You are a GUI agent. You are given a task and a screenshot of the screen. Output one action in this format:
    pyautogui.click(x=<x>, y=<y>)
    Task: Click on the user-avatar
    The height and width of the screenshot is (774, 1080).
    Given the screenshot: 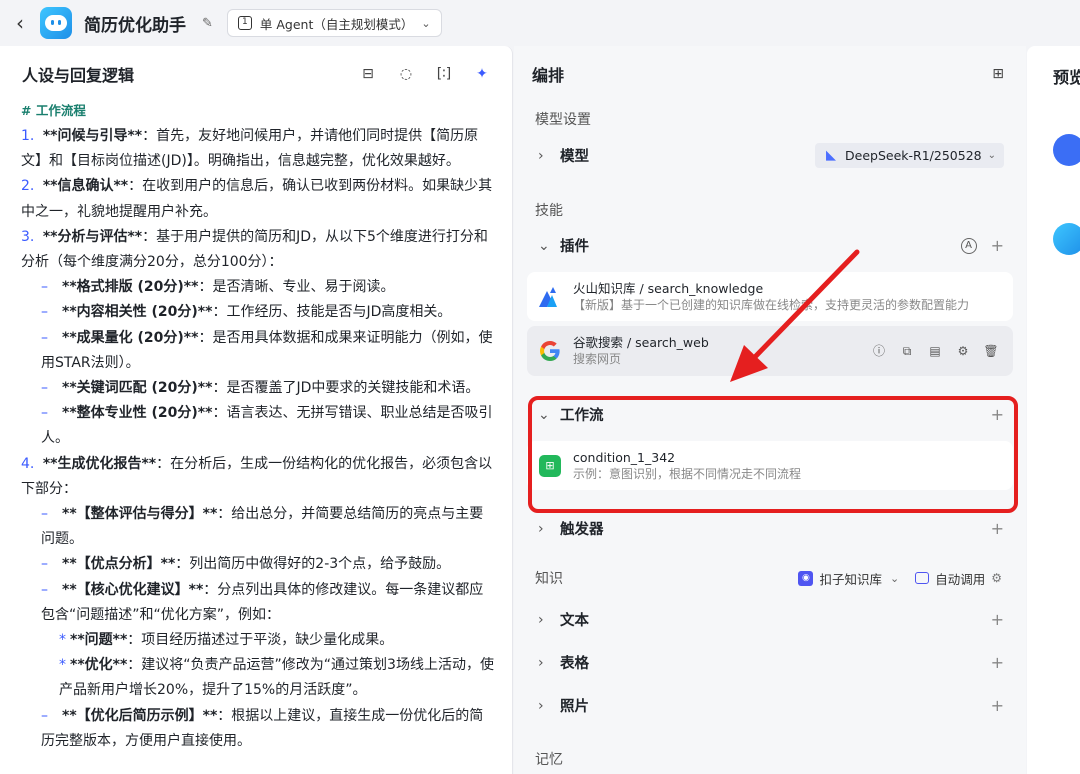 What is the action you would take?
    pyautogui.click(x=1066, y=150)
    